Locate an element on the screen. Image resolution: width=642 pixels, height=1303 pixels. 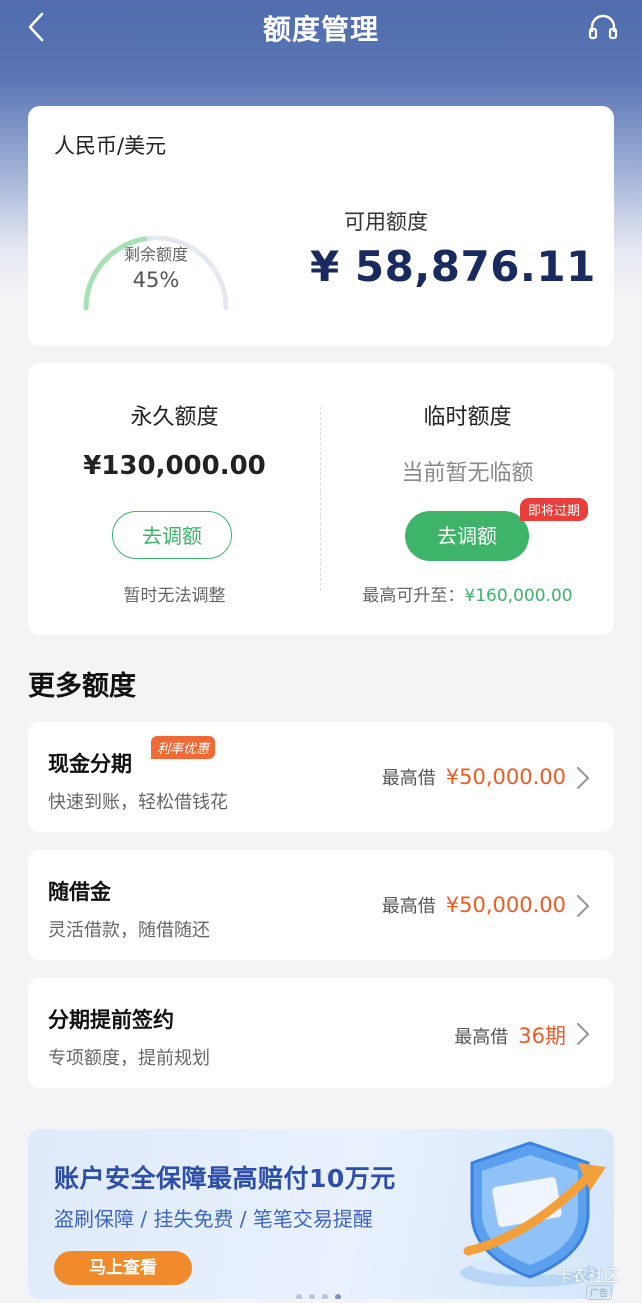
page-title: 额度管理 is located at coordinates (320, 29).